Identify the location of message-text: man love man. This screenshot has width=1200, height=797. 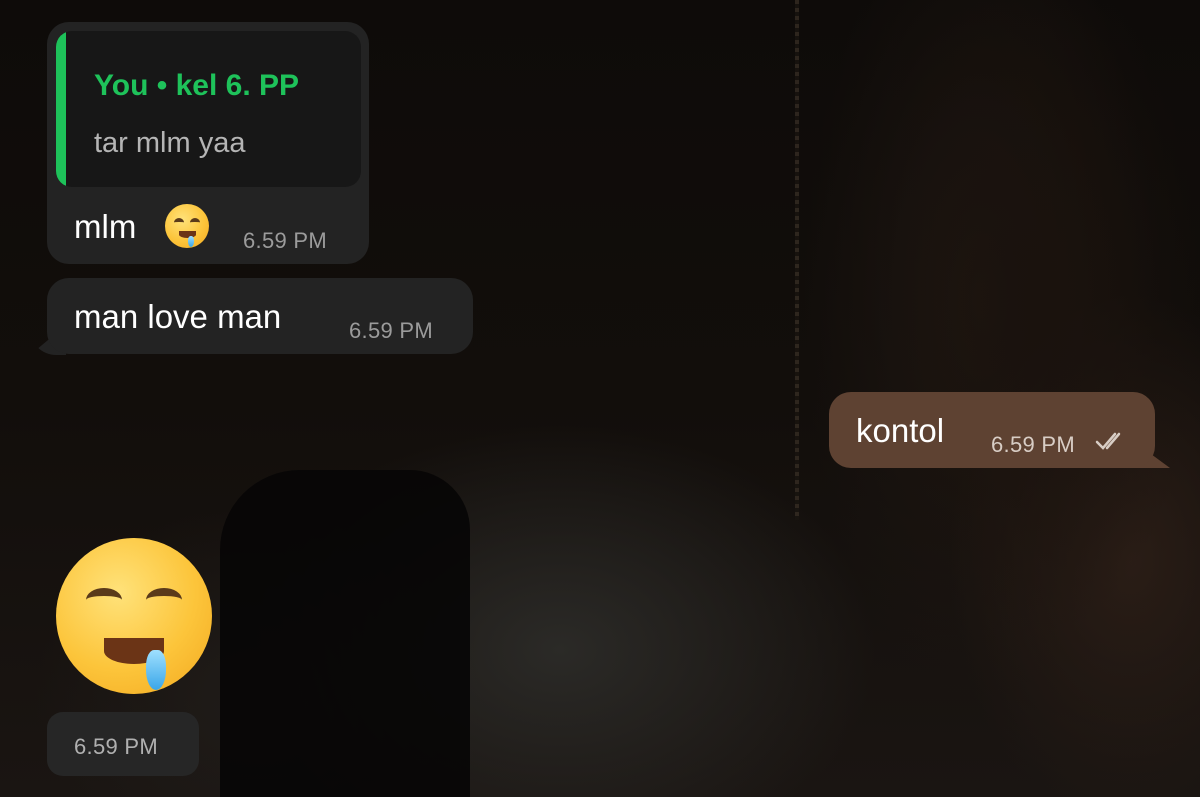
(178, 316).